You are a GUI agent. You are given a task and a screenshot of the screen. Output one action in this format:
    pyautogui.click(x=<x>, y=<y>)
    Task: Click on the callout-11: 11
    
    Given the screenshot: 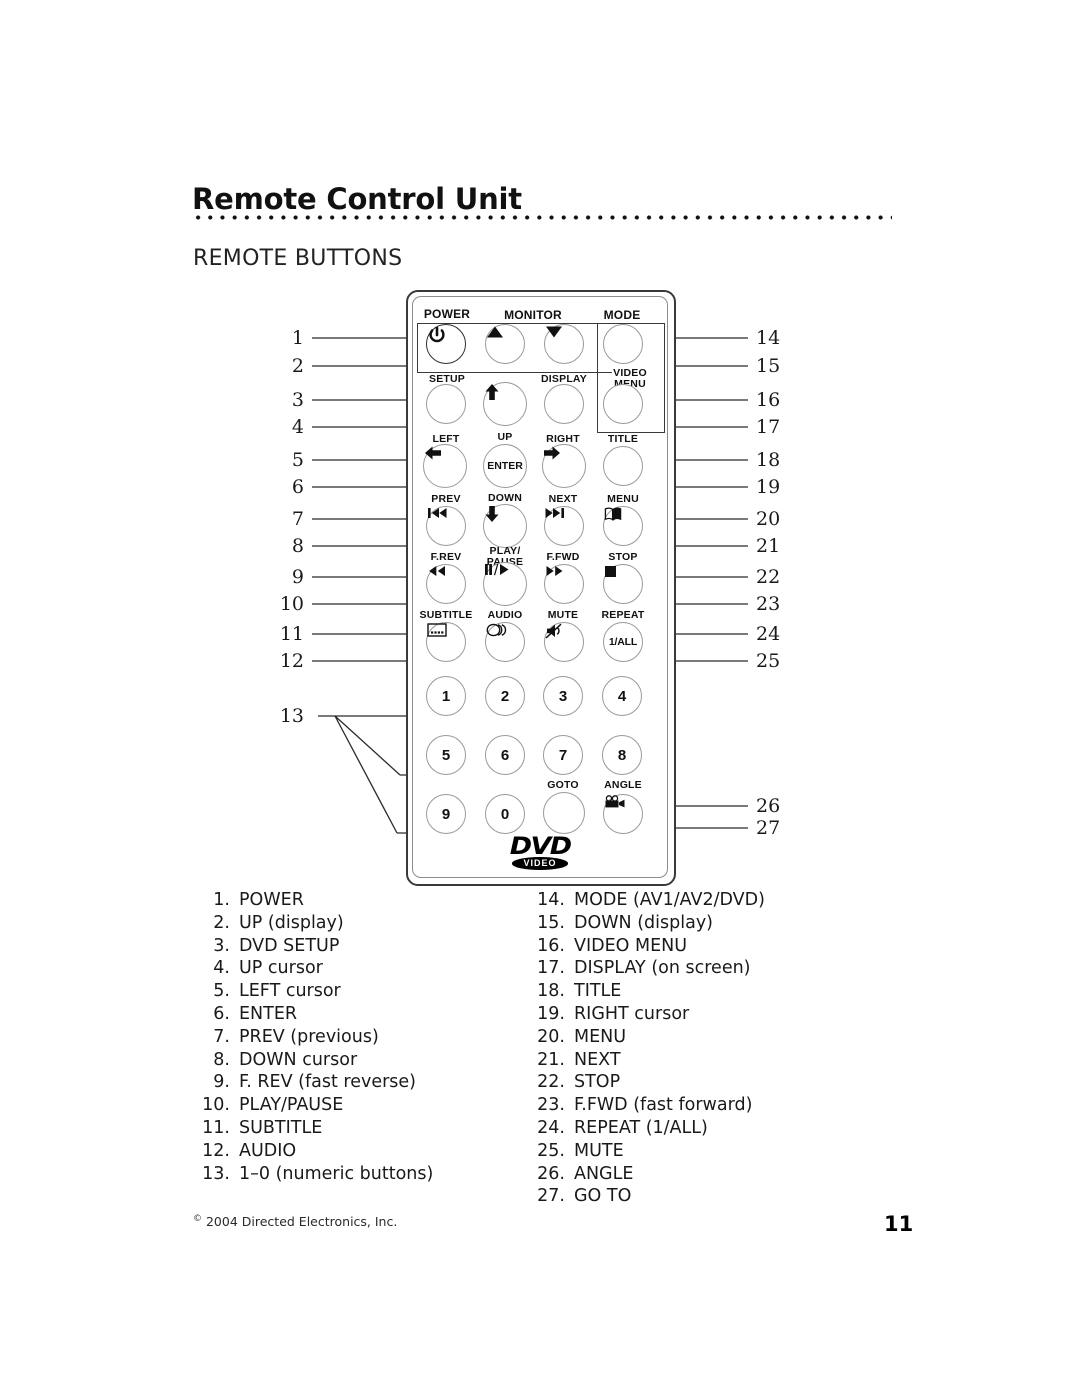 What is the action you would take?
    pyautogui.click(x=291, y=634)
    